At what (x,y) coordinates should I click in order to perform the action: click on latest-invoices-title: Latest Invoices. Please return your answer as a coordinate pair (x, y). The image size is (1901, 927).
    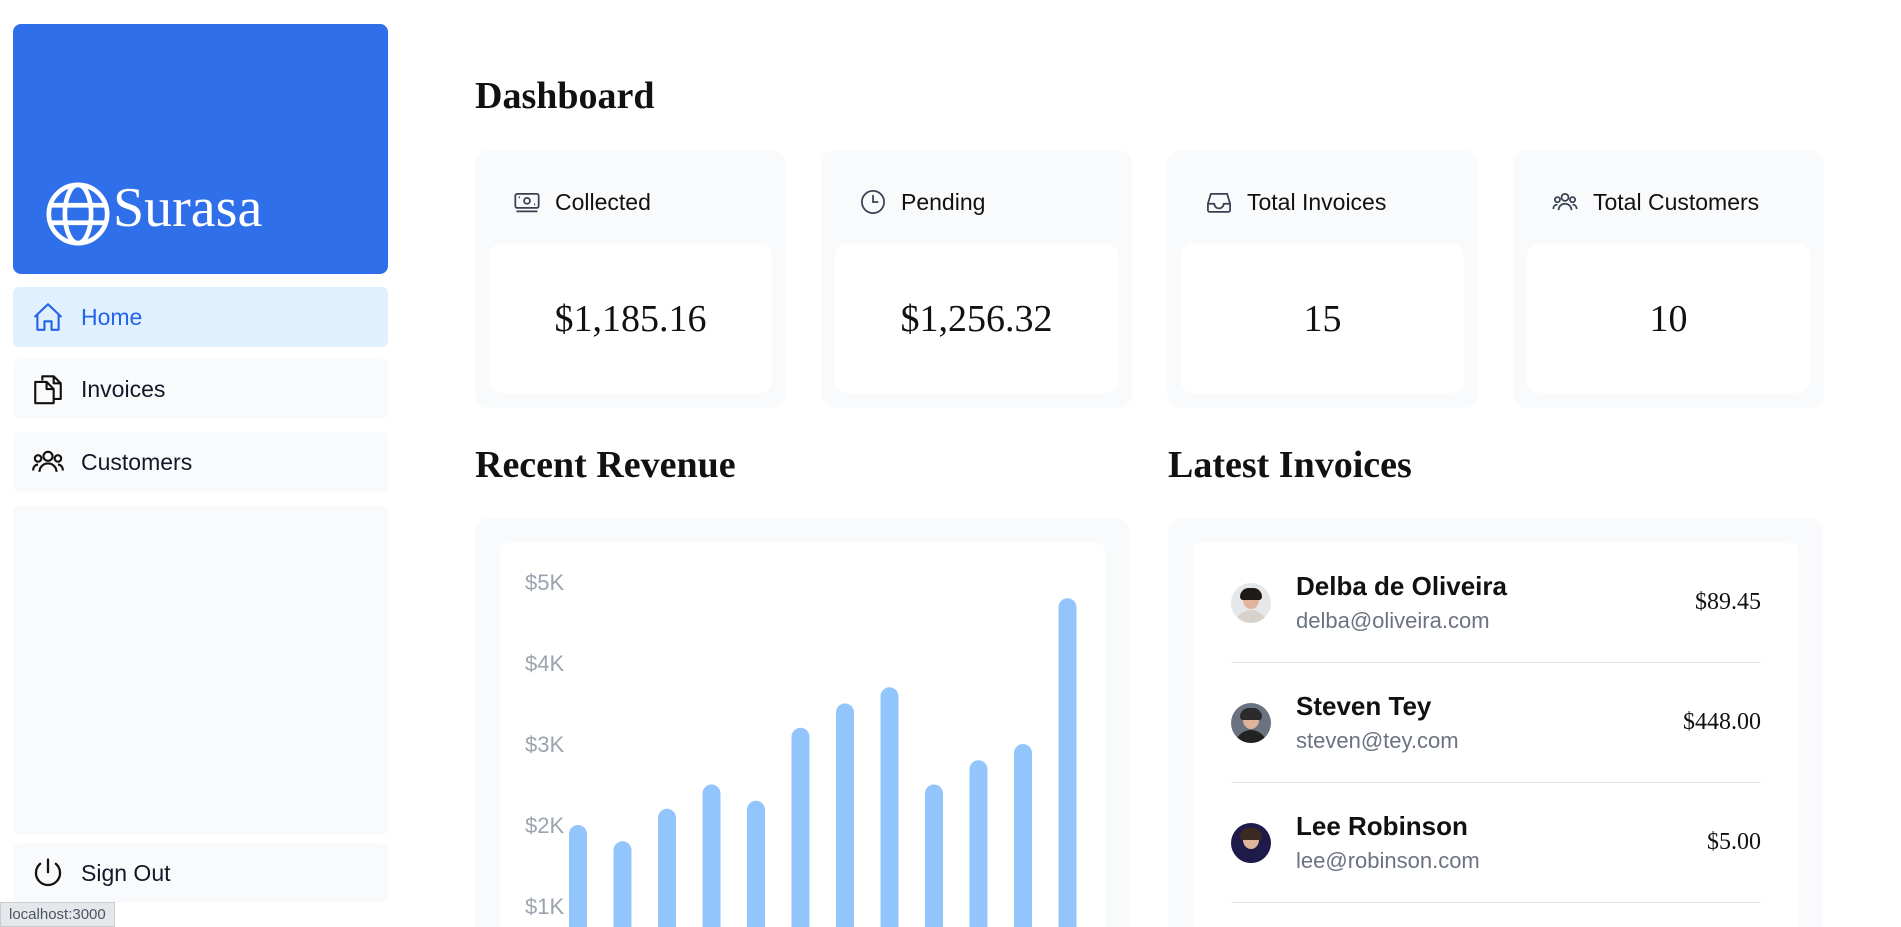
    Looking at the image, I should click on (1290, 465).